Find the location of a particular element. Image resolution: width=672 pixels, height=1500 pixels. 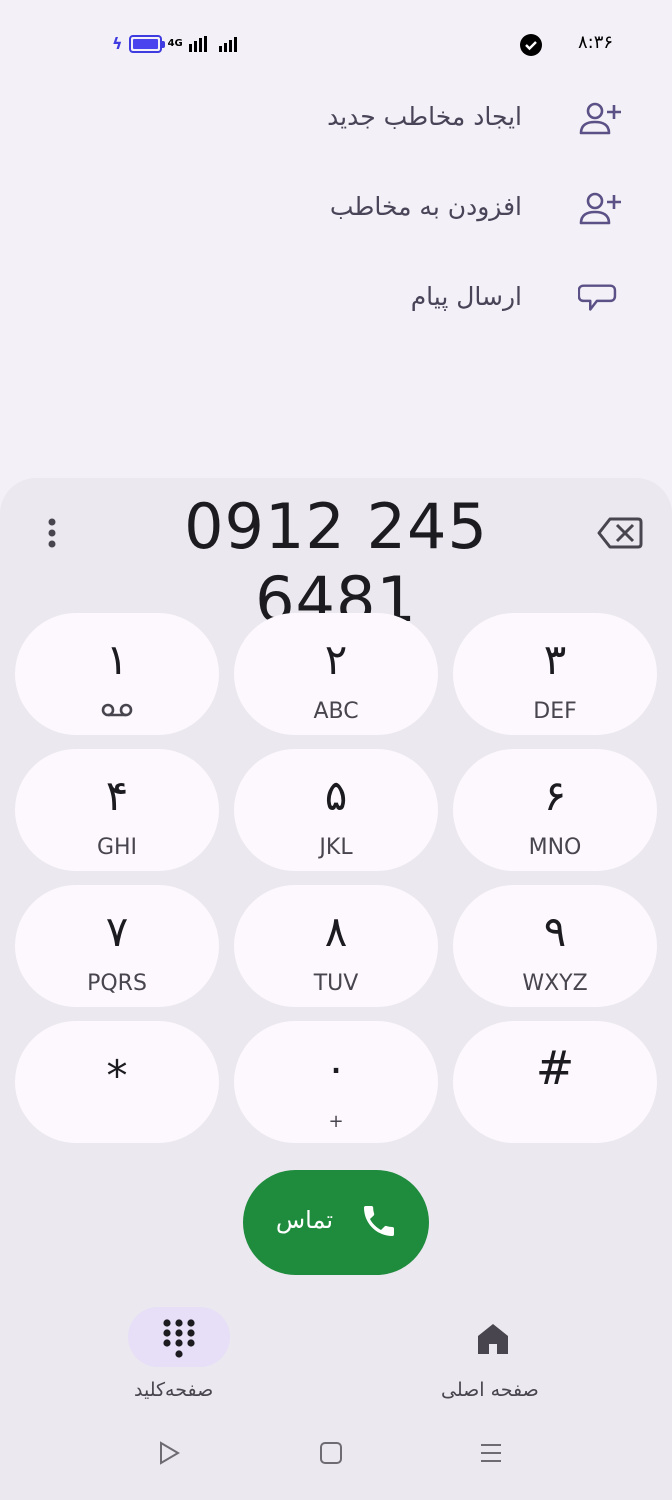

create-new-contact-action: ایجاد مخاطب جدید is located at coordinates (336, 118).